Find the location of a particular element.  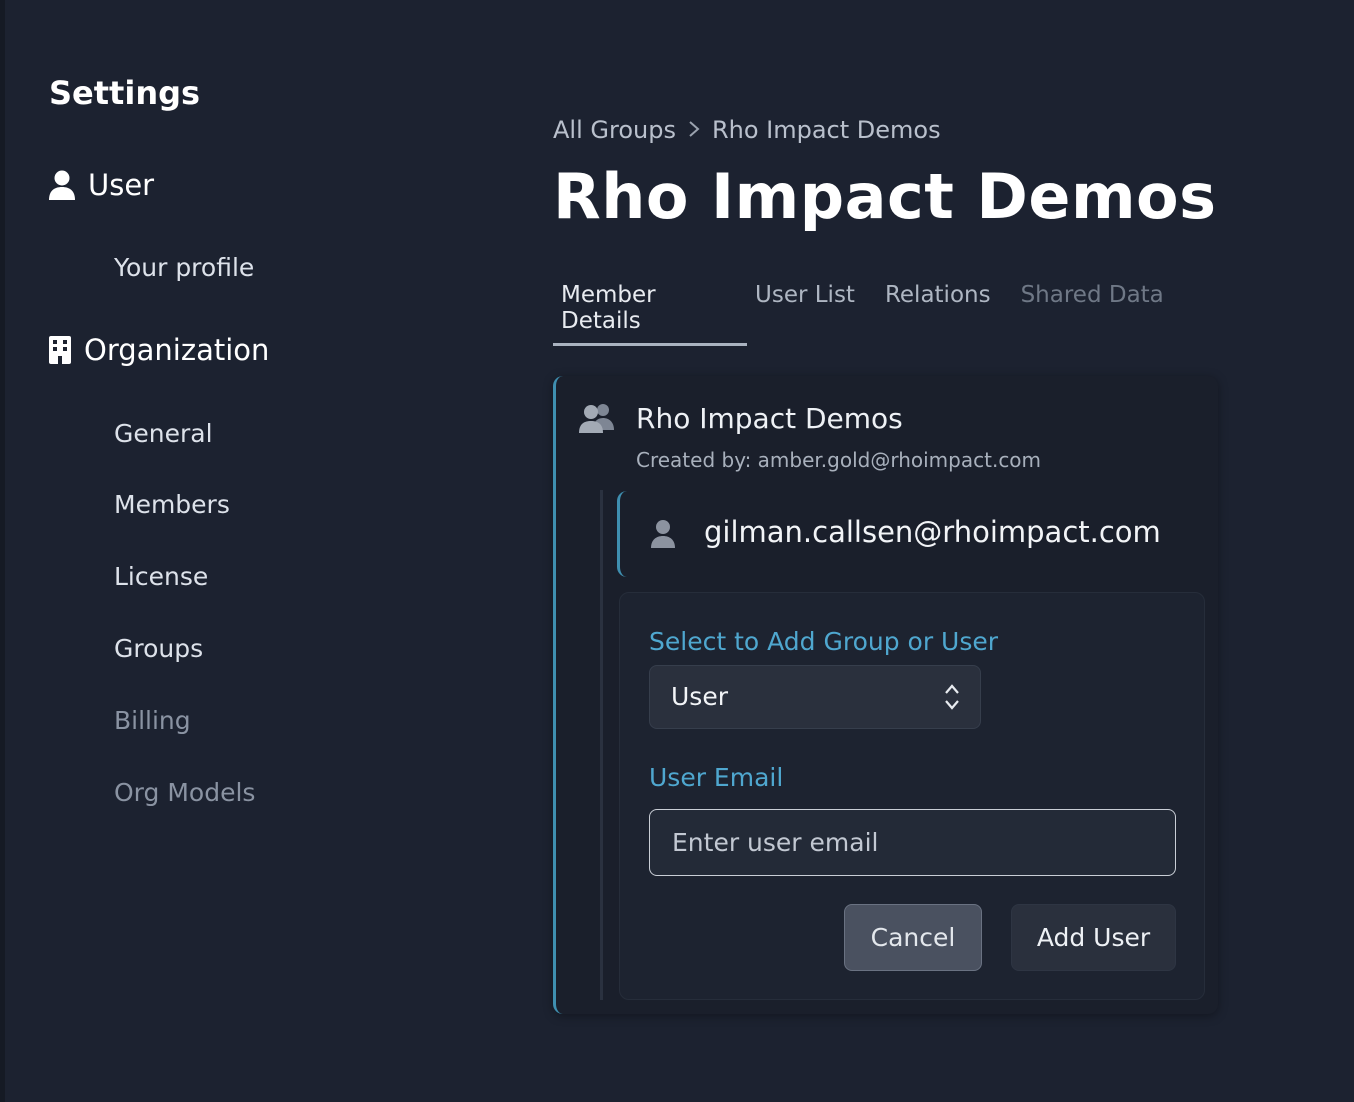

type-select-value: User is located at coordinates (699, 696).